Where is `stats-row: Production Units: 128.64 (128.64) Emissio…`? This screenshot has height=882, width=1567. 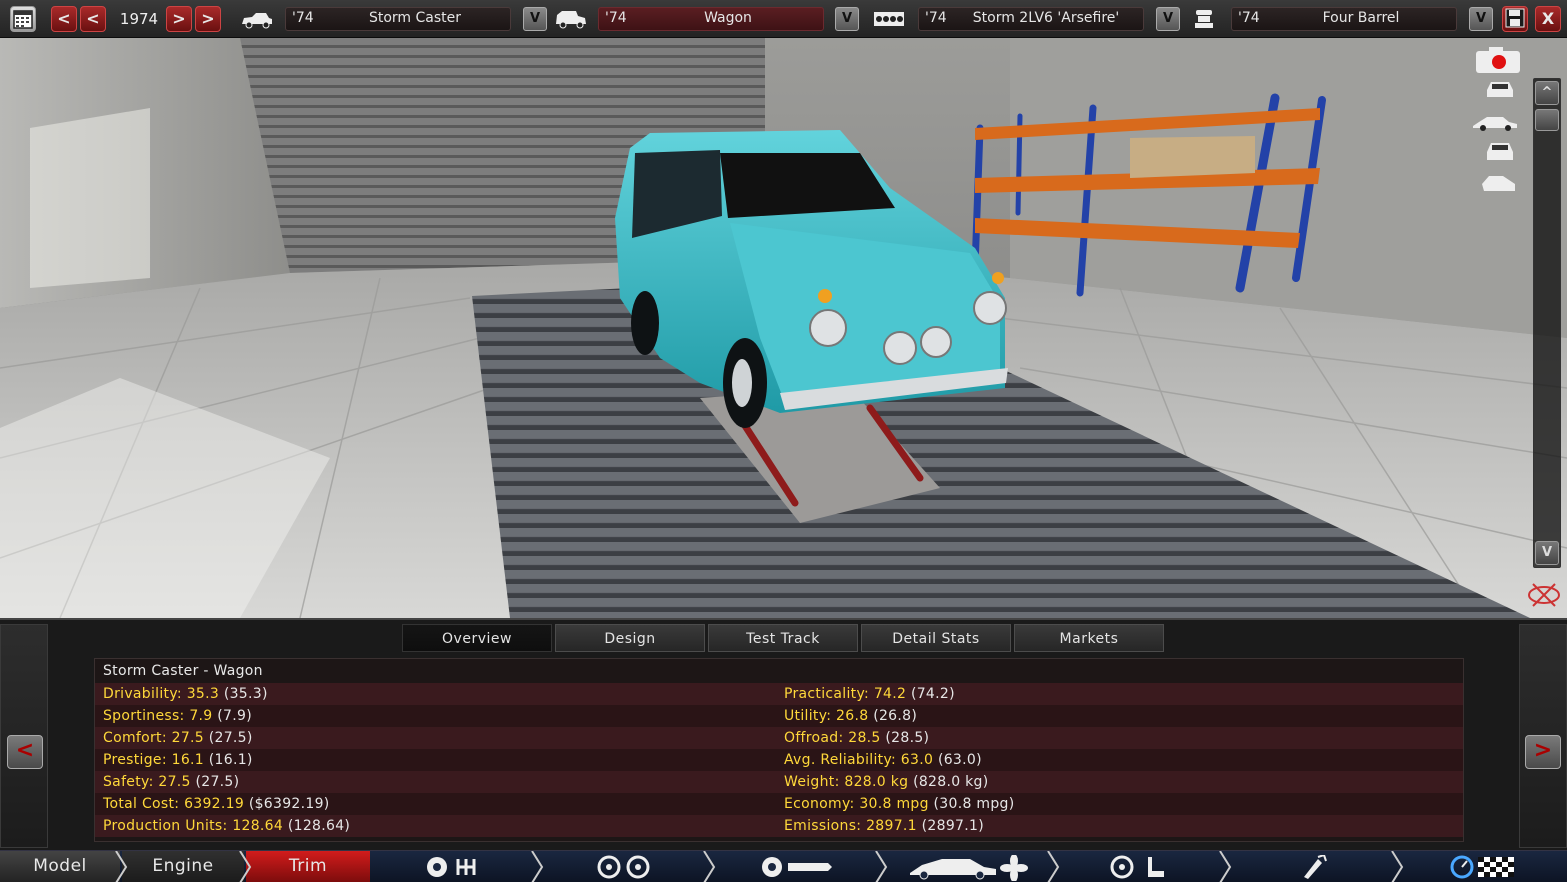
stats-row: Production Units: 128.64 (128.64) Emissio… is located at coordinates (779, 826).